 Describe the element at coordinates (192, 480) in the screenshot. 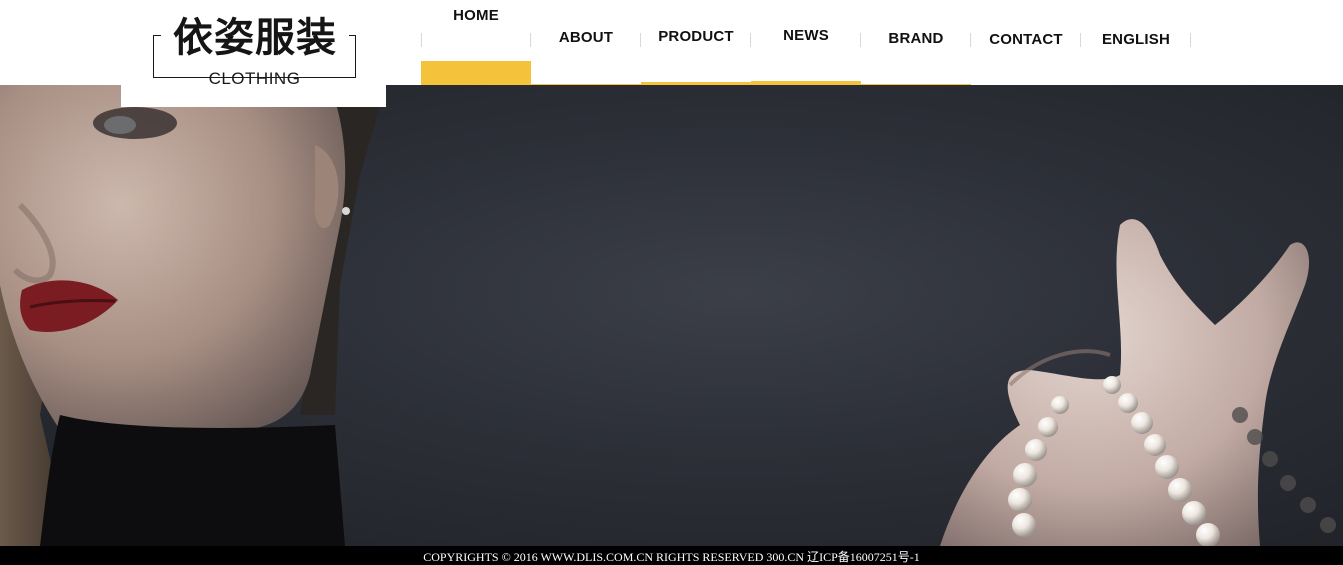

I see `sweater-shape` at that location.